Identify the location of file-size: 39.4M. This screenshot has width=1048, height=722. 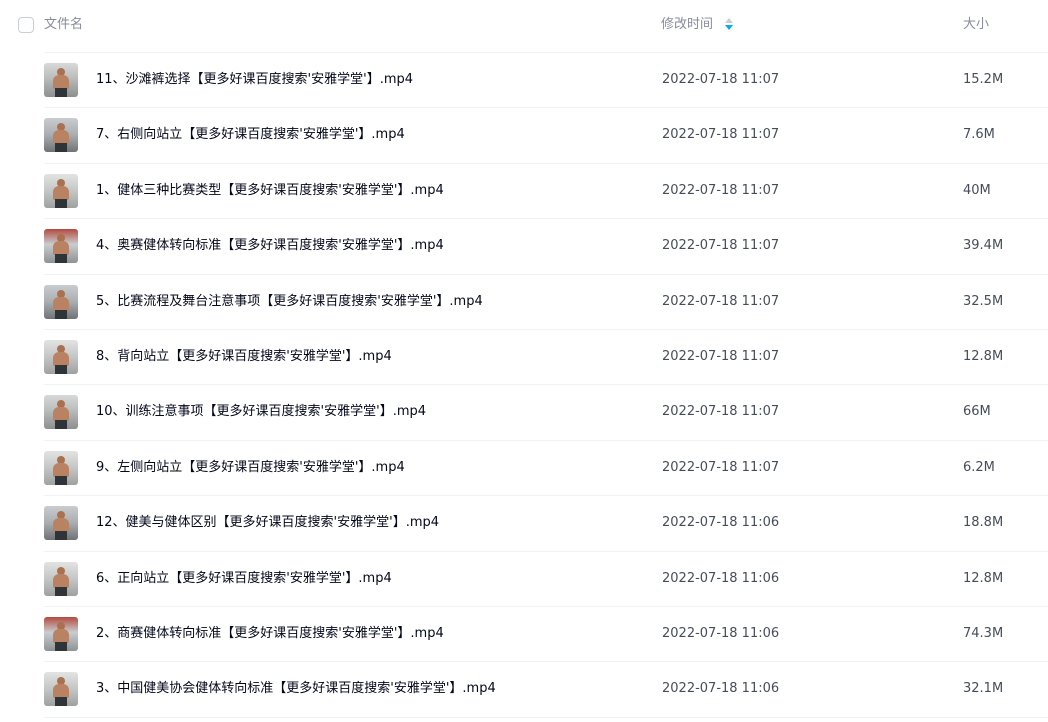
(983, 246).